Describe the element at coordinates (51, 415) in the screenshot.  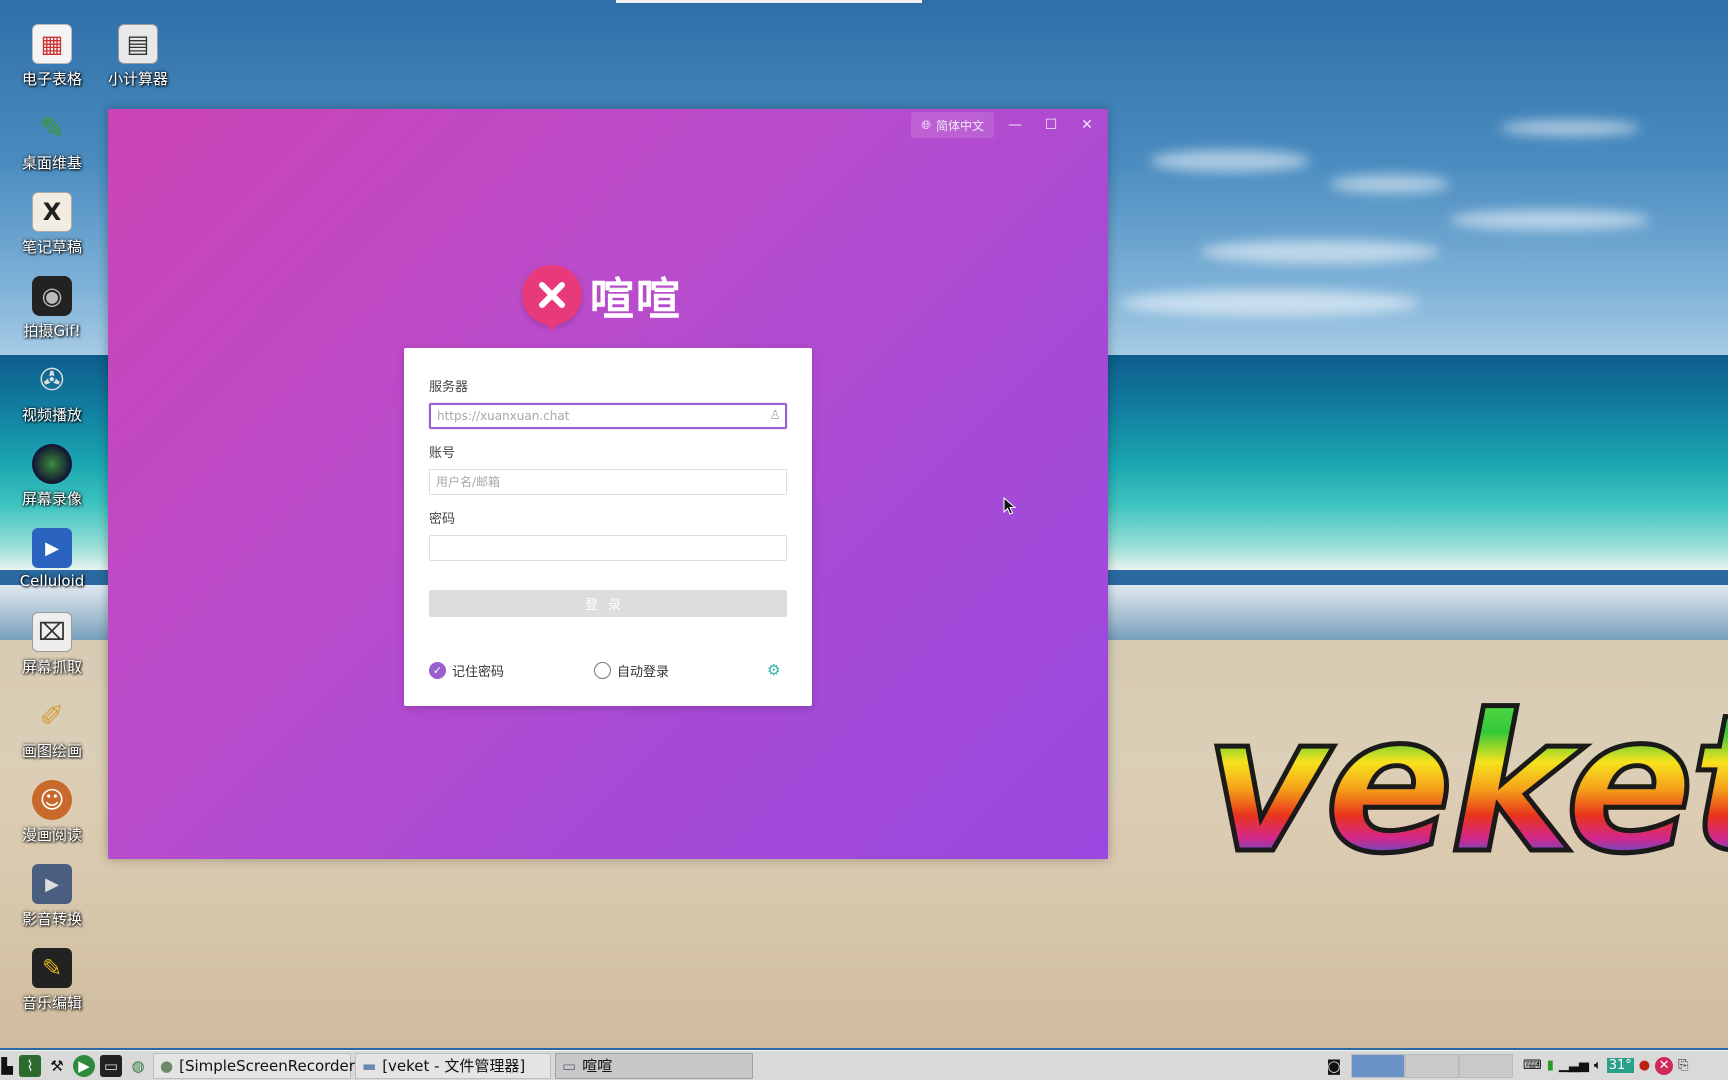
I see `desktop-icon-label: 视频播放` at that location.